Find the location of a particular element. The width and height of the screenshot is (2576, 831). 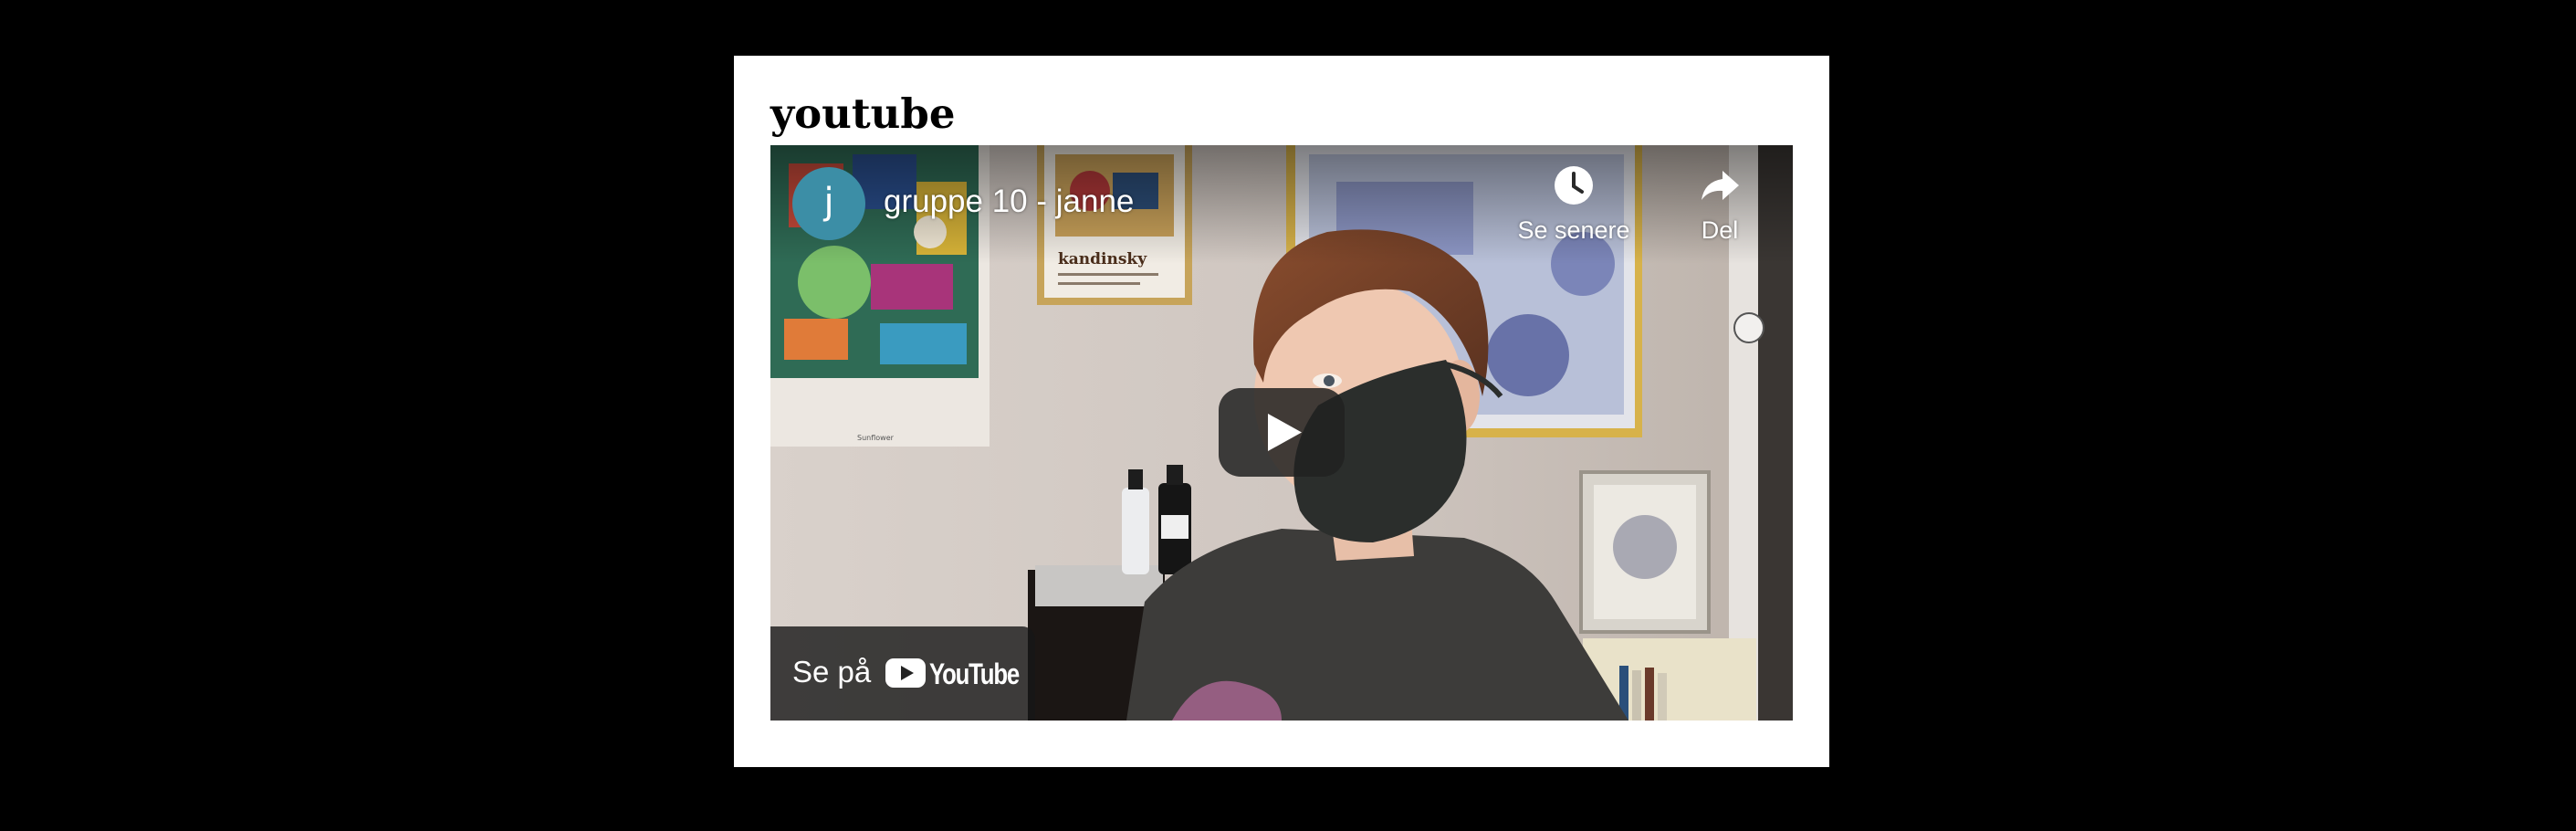

watch-on-youtube-button: Se på YouTube is located at coordinates (903, 674).